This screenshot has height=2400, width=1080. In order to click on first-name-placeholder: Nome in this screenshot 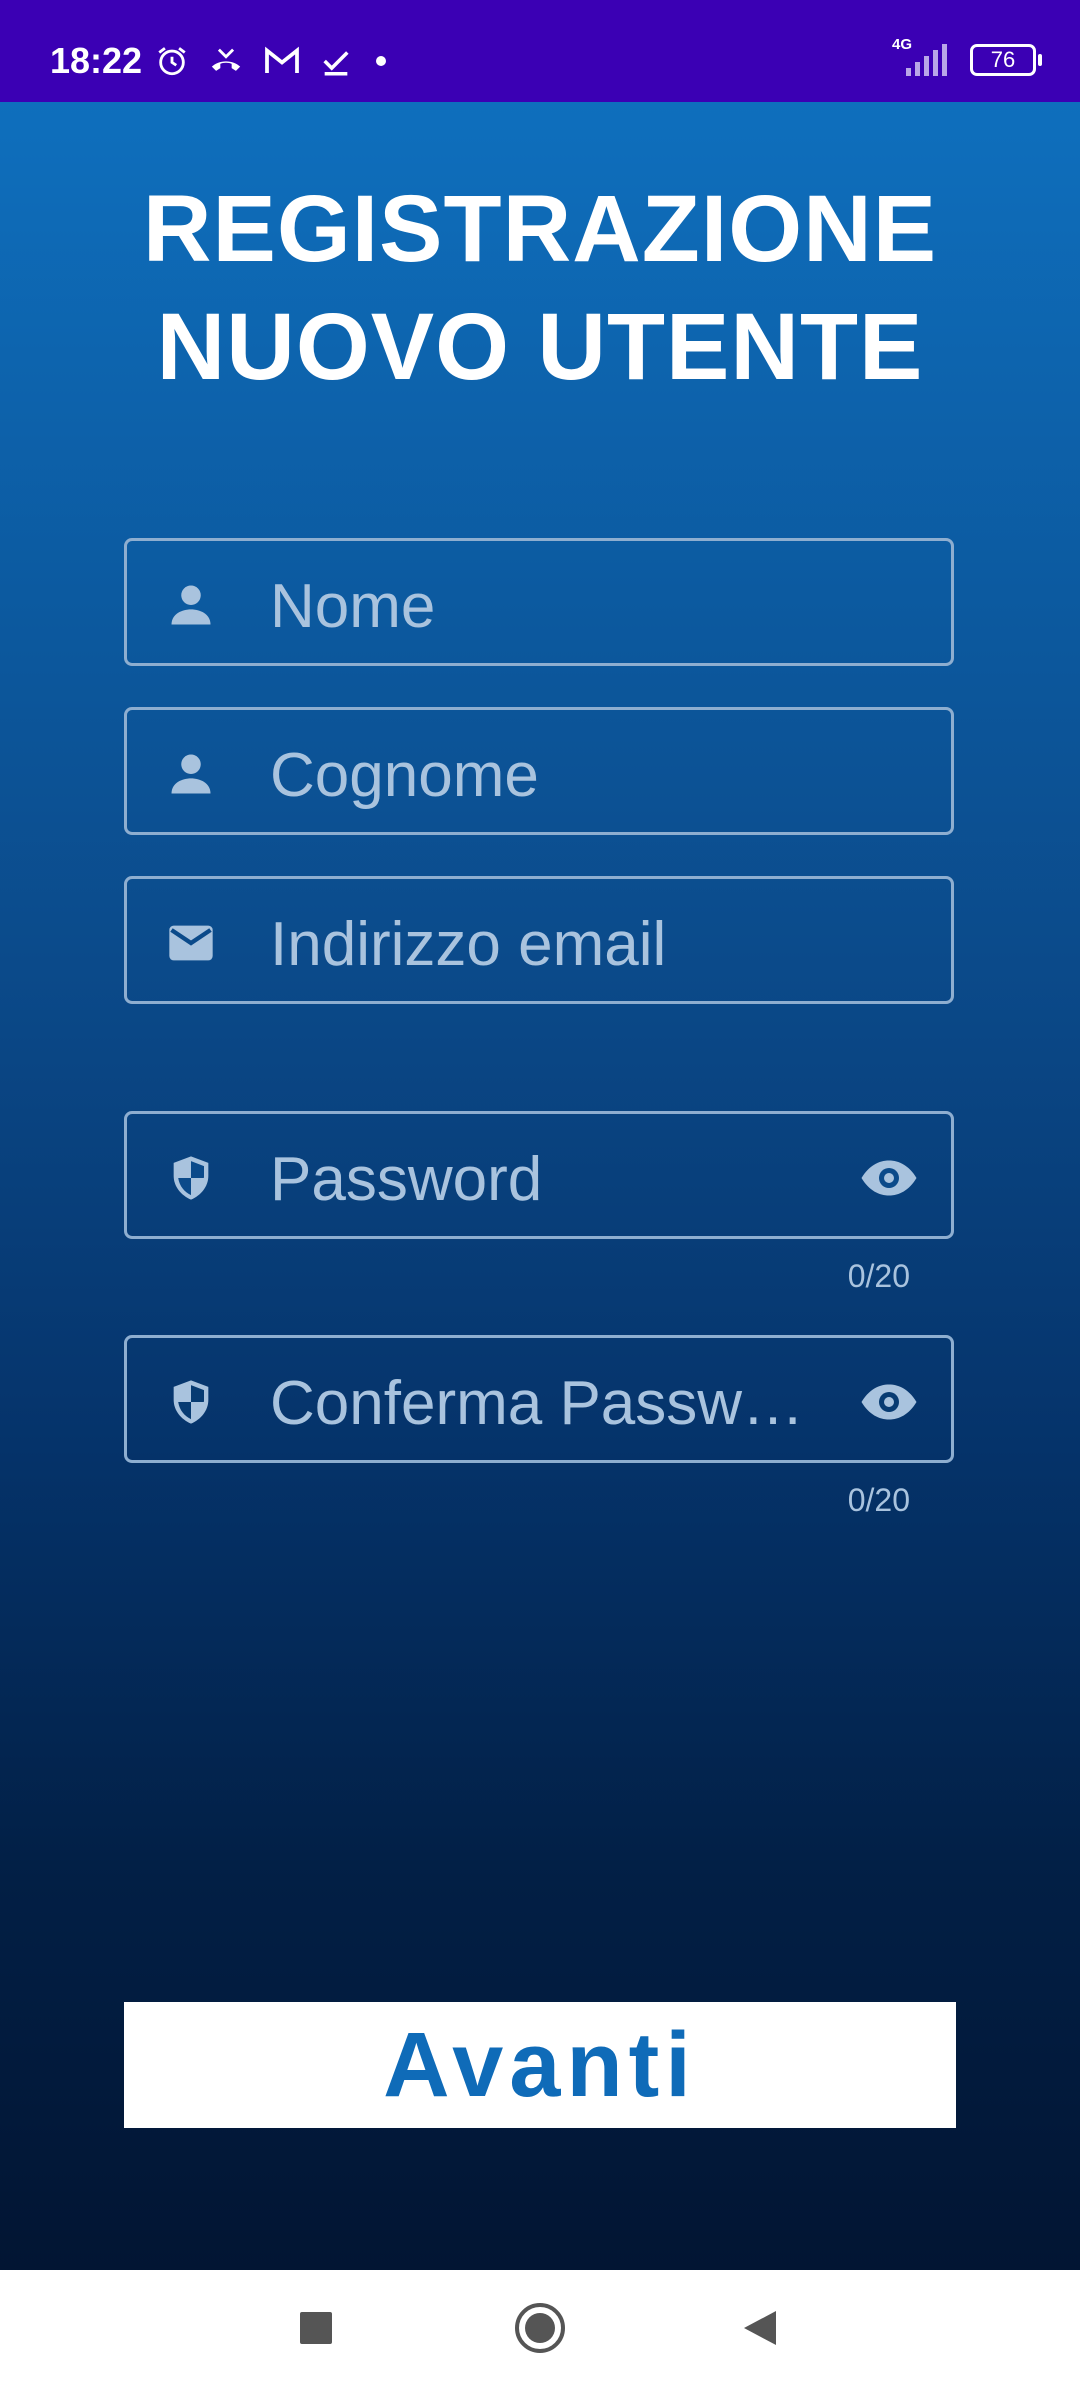, I will do `click(353, 606)`.